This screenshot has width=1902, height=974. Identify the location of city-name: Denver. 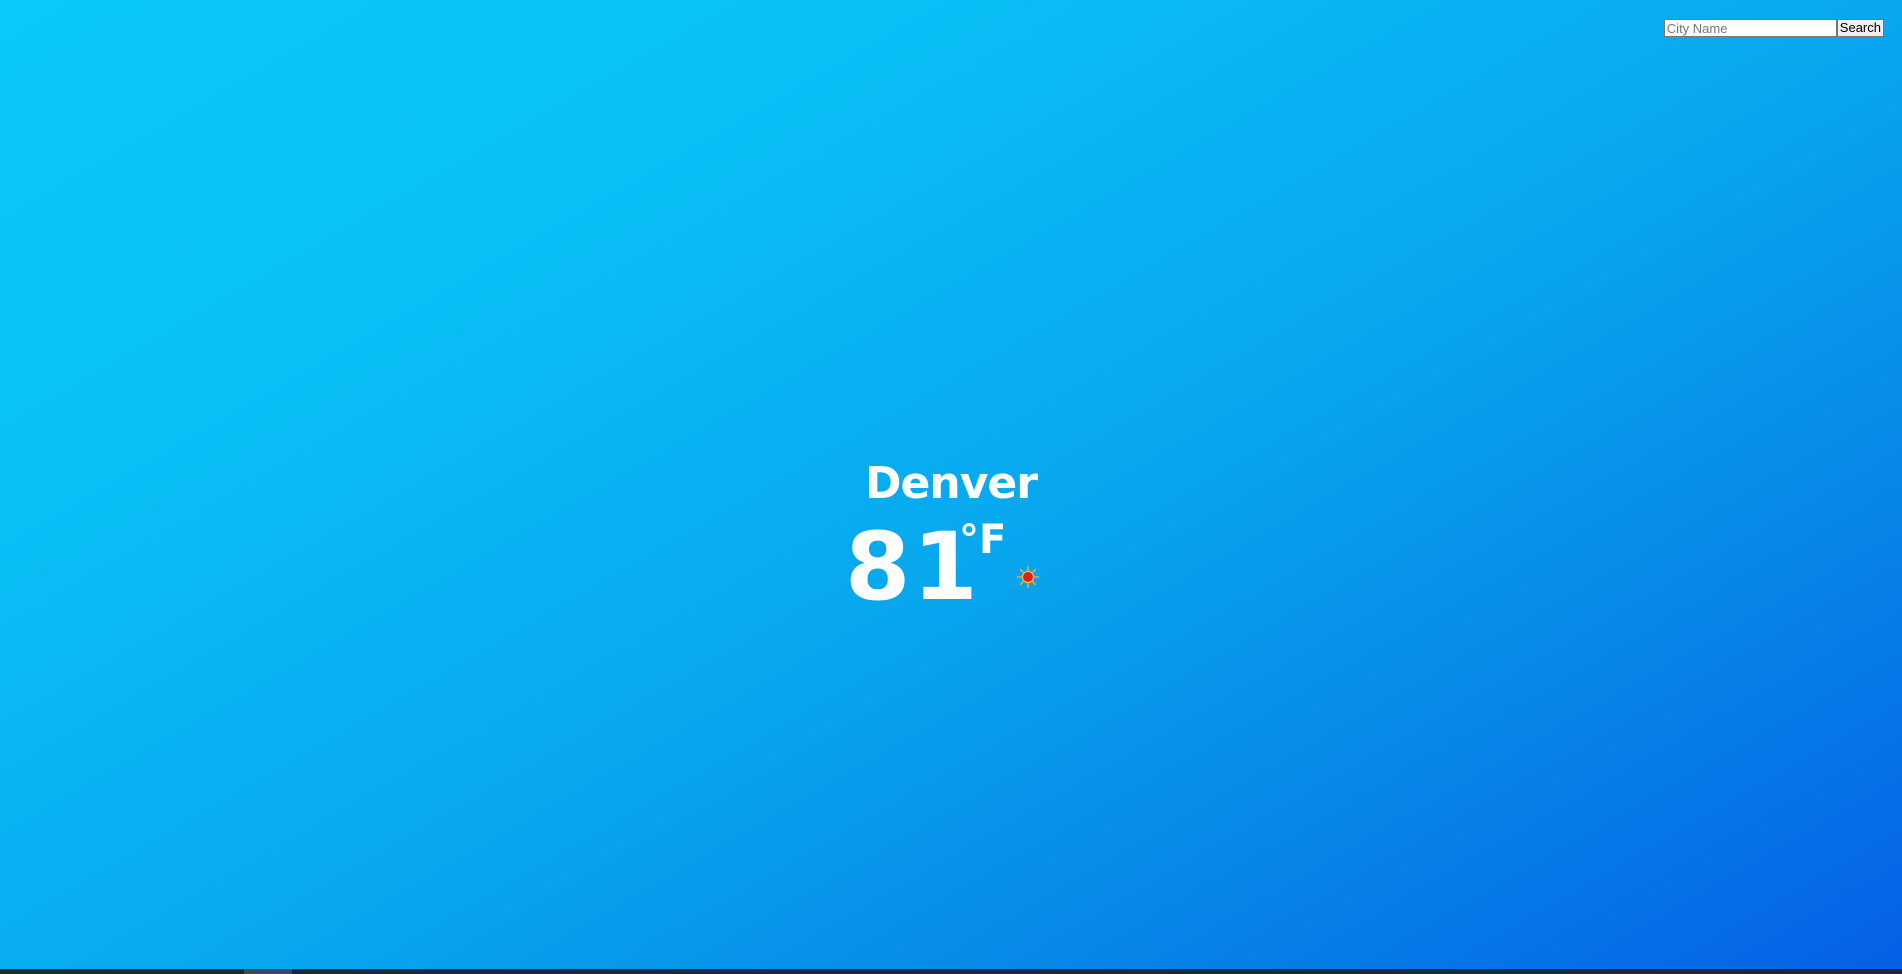
(951, 483).